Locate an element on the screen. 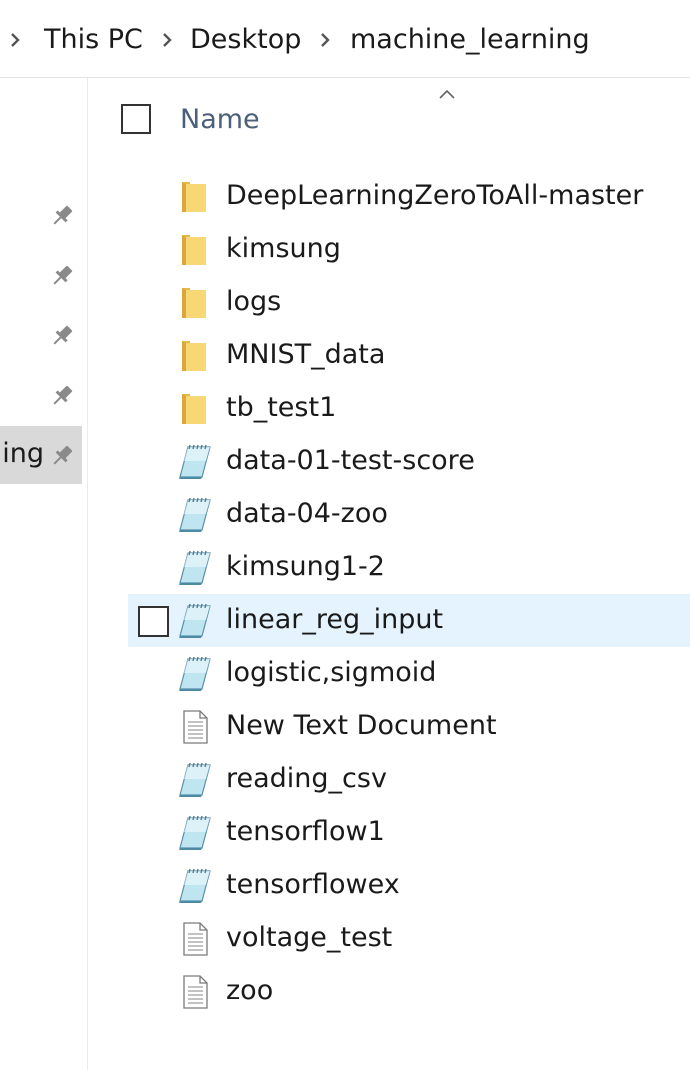 Image resolution: width=690 pixels, height=1070 pixels. breadcrumb-this-pc: This PC is located at coordinates (93, 40).